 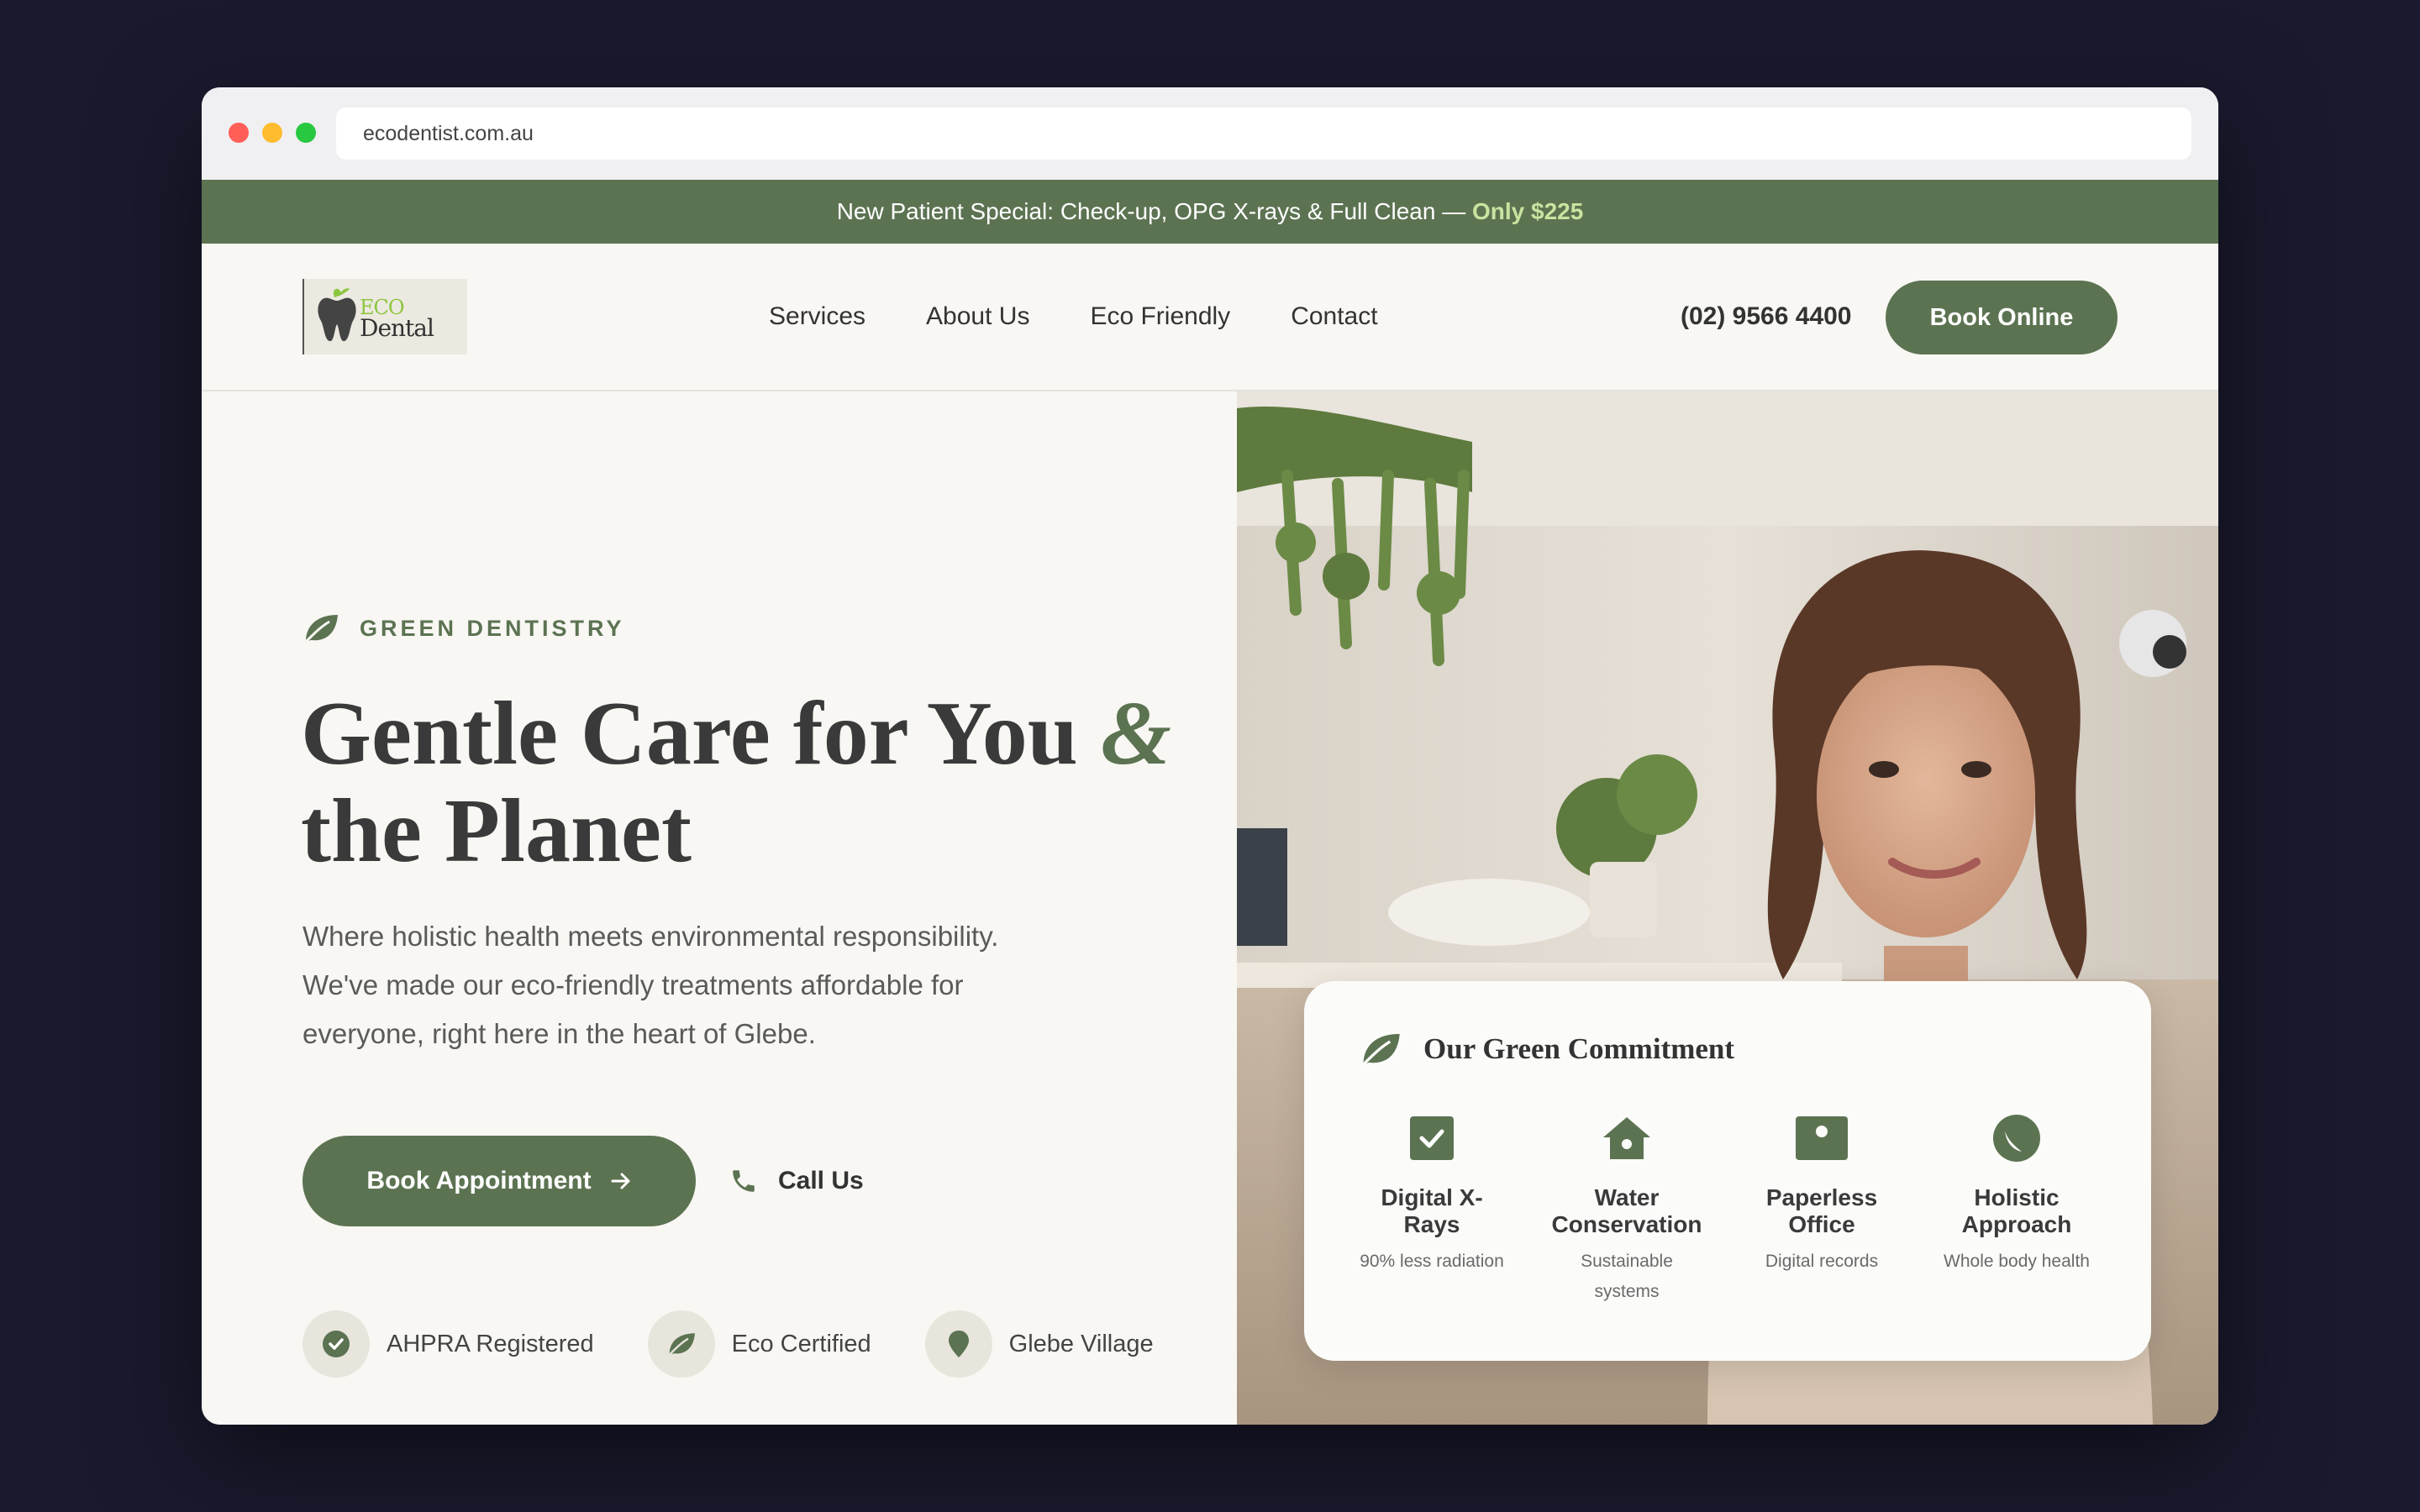 I want to click on feature-title: Water Conservation, so click(x=1626, y=1210).